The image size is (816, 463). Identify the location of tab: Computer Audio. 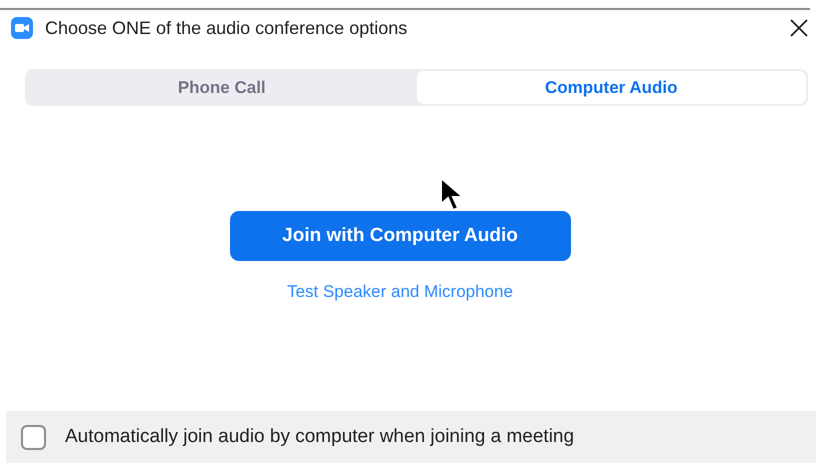
(611, 87).